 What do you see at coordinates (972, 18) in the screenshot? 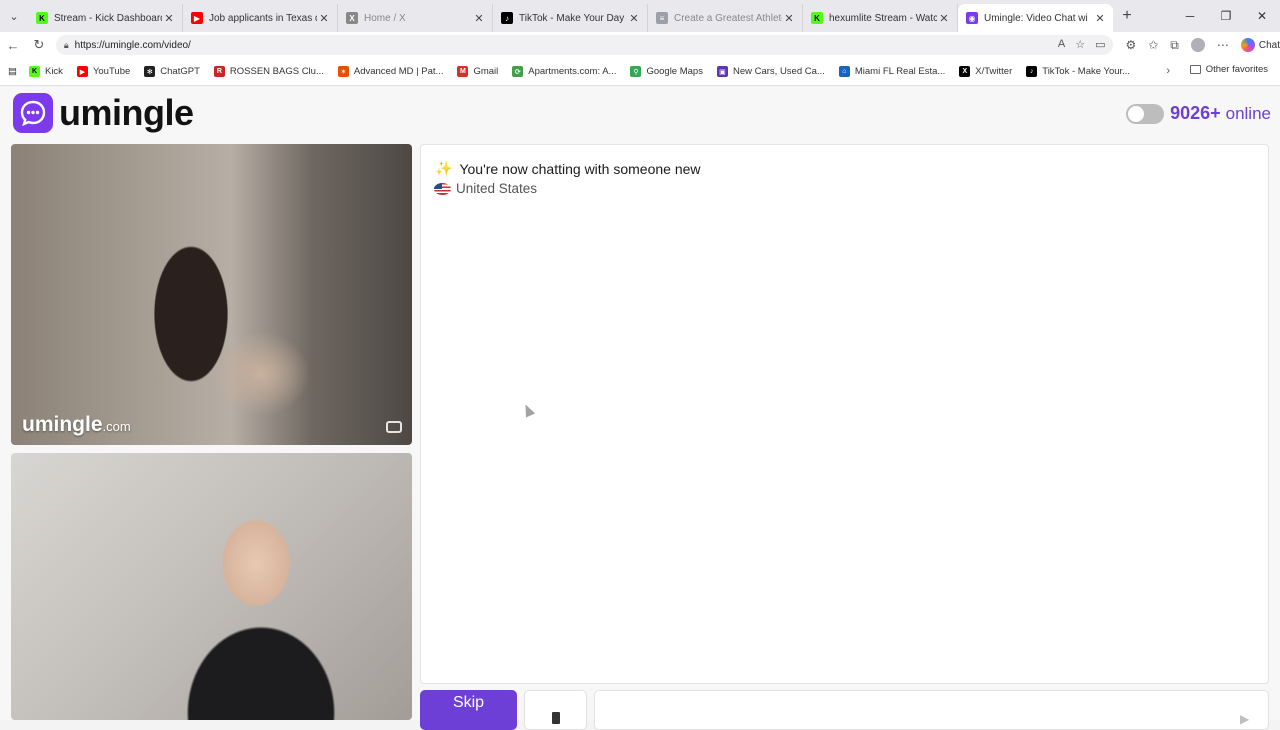
I see `umingle-icon: ◉` at bounding box center [972, 18].